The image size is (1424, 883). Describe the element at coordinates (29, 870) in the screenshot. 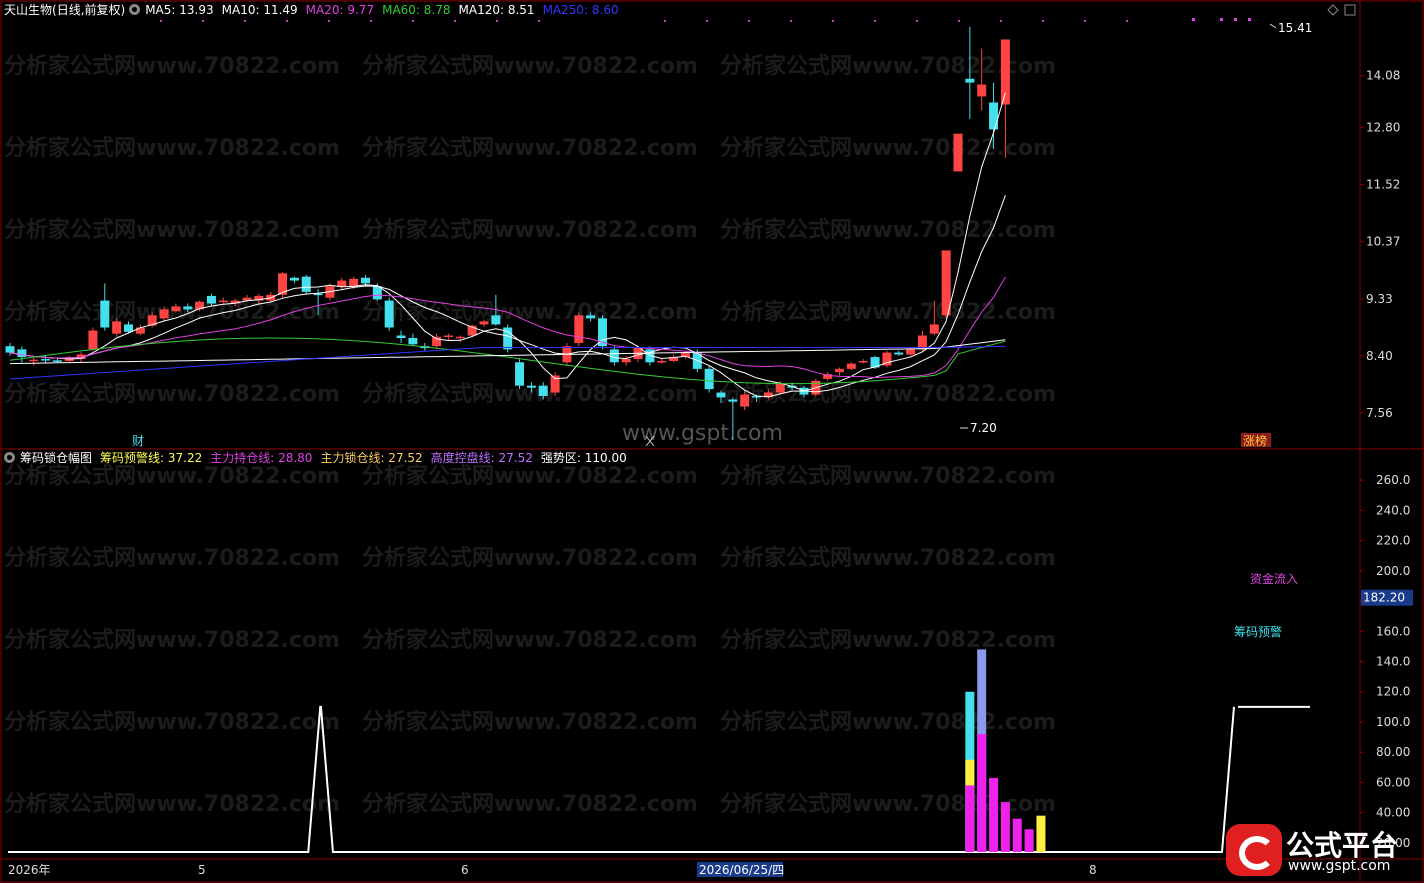

I see `date-label-year: 2026年` at that location.